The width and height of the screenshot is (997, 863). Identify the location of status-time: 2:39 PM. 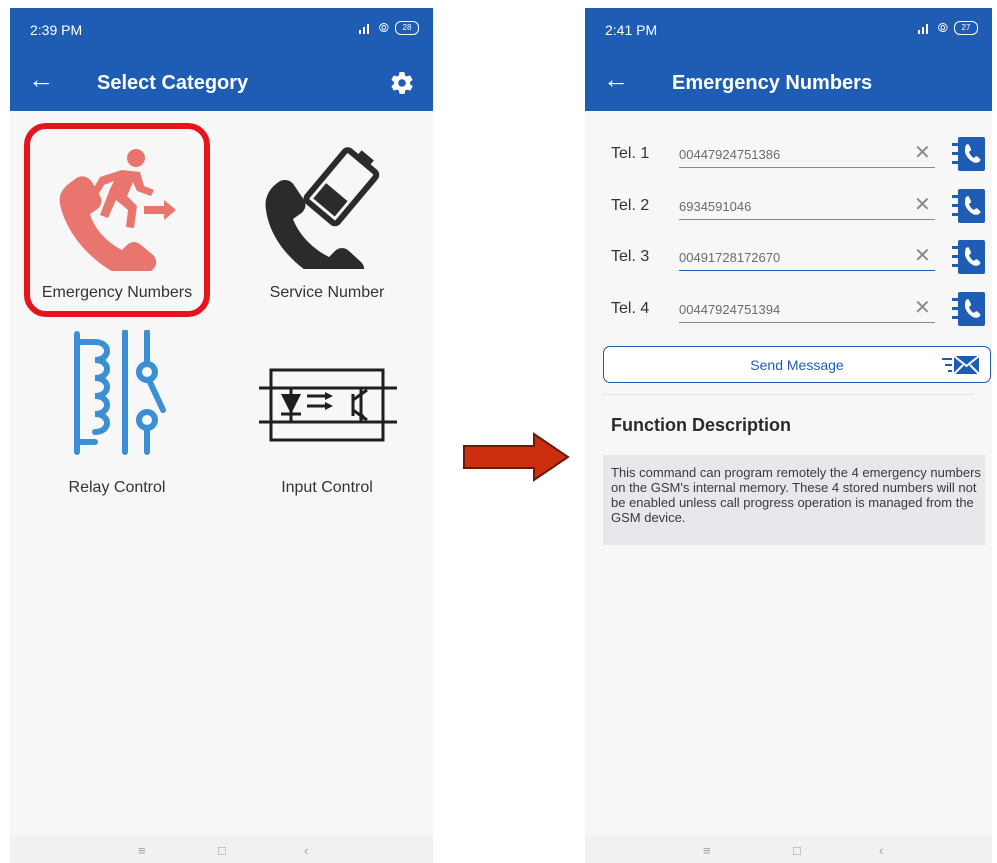
(56, 30).